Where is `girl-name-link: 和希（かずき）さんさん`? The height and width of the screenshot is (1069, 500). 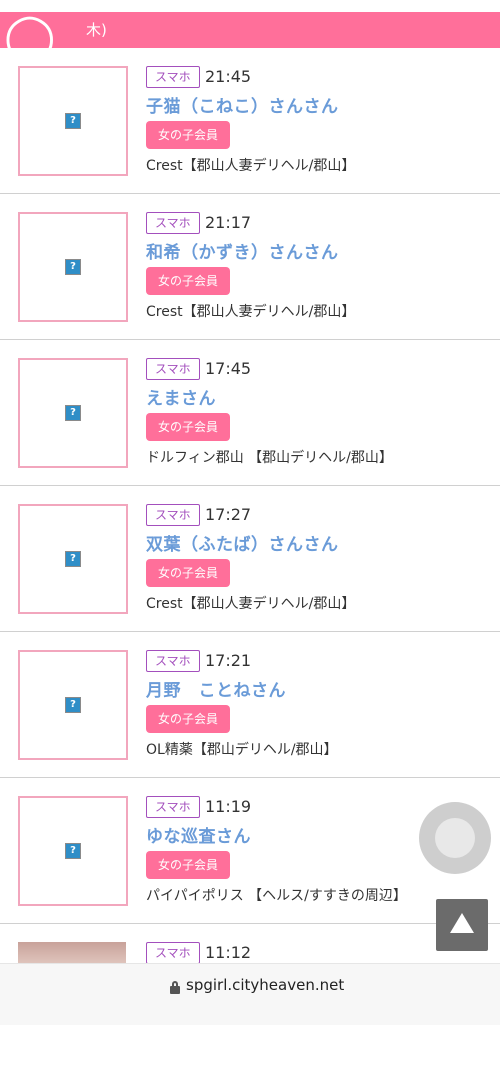 girl-name-link: 和希（かずき）さんさん is located at coordinates (242, 250).